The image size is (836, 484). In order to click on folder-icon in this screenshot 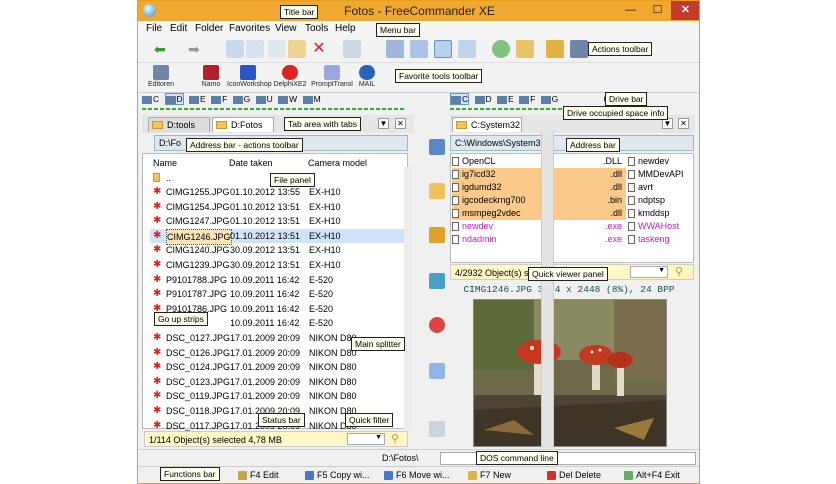, I will do `click(437, 191)`.